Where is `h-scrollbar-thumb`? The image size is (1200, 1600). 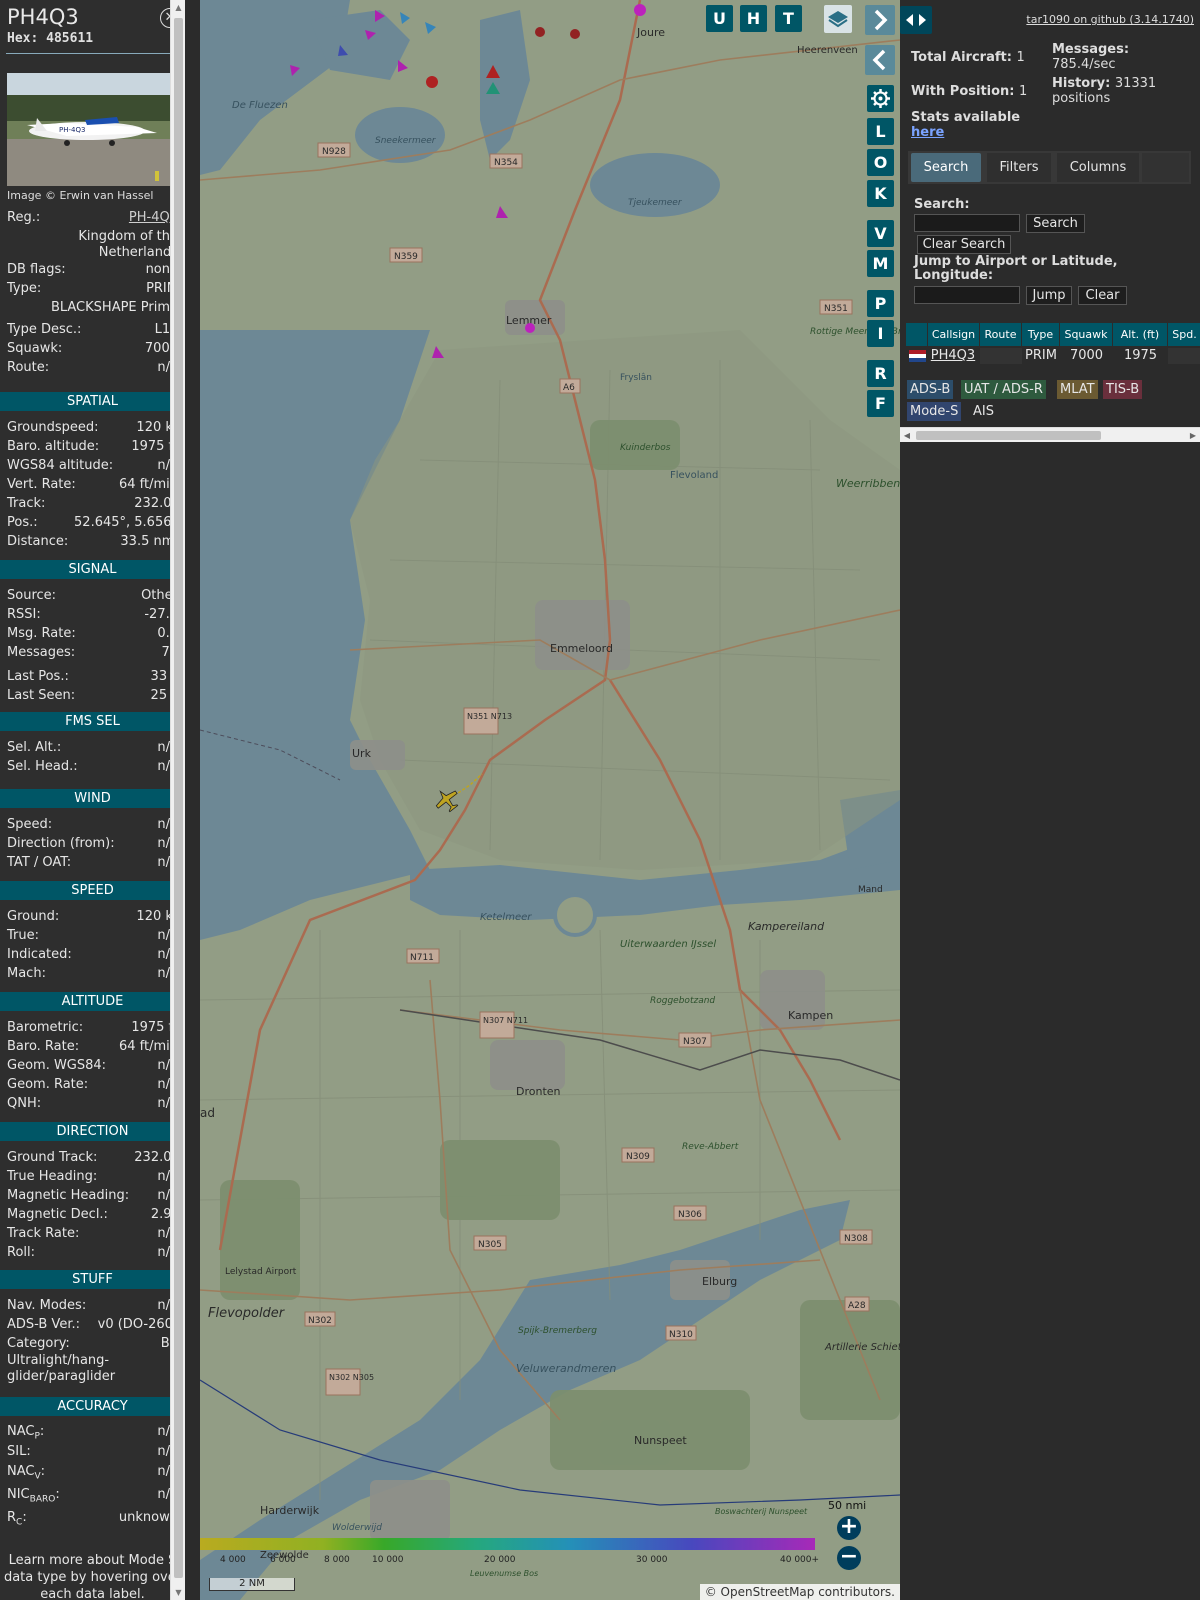
h-scrollbar-thumb is located at coordinates (1008, 435).